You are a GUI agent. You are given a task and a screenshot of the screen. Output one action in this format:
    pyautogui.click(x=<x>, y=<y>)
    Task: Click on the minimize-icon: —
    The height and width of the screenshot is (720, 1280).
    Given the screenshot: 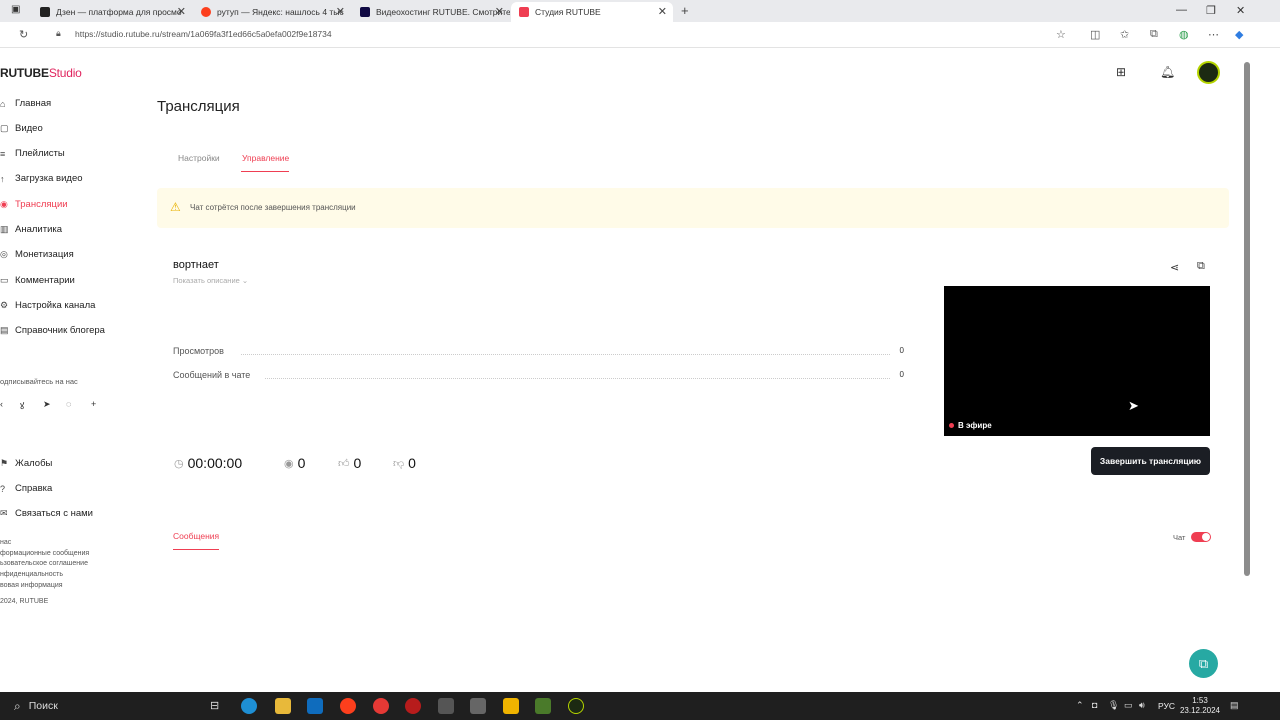 What is the action you would take?
    pyautogui.click(x=1181, y=10)
    